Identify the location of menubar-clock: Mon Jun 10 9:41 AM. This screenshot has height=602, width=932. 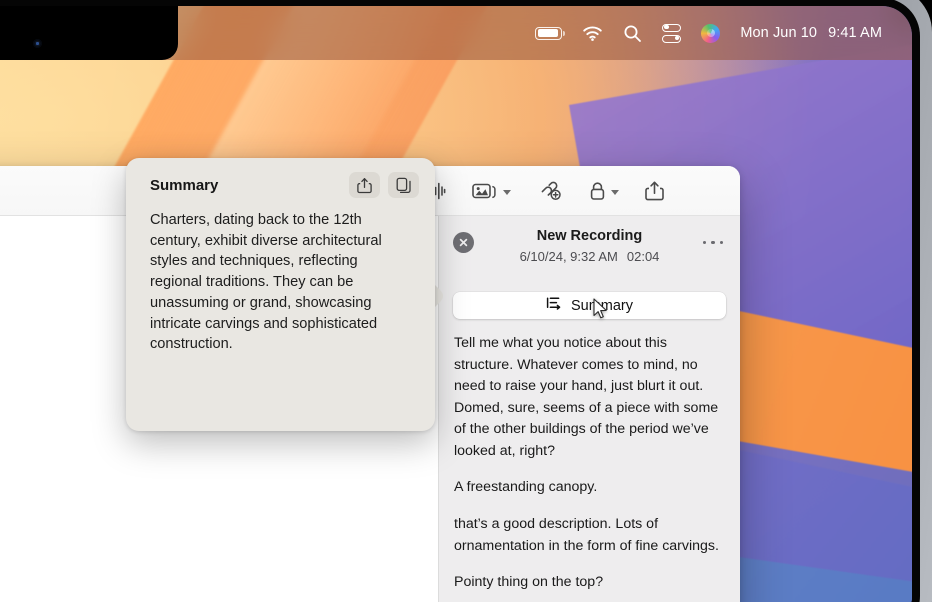
(811, 33).